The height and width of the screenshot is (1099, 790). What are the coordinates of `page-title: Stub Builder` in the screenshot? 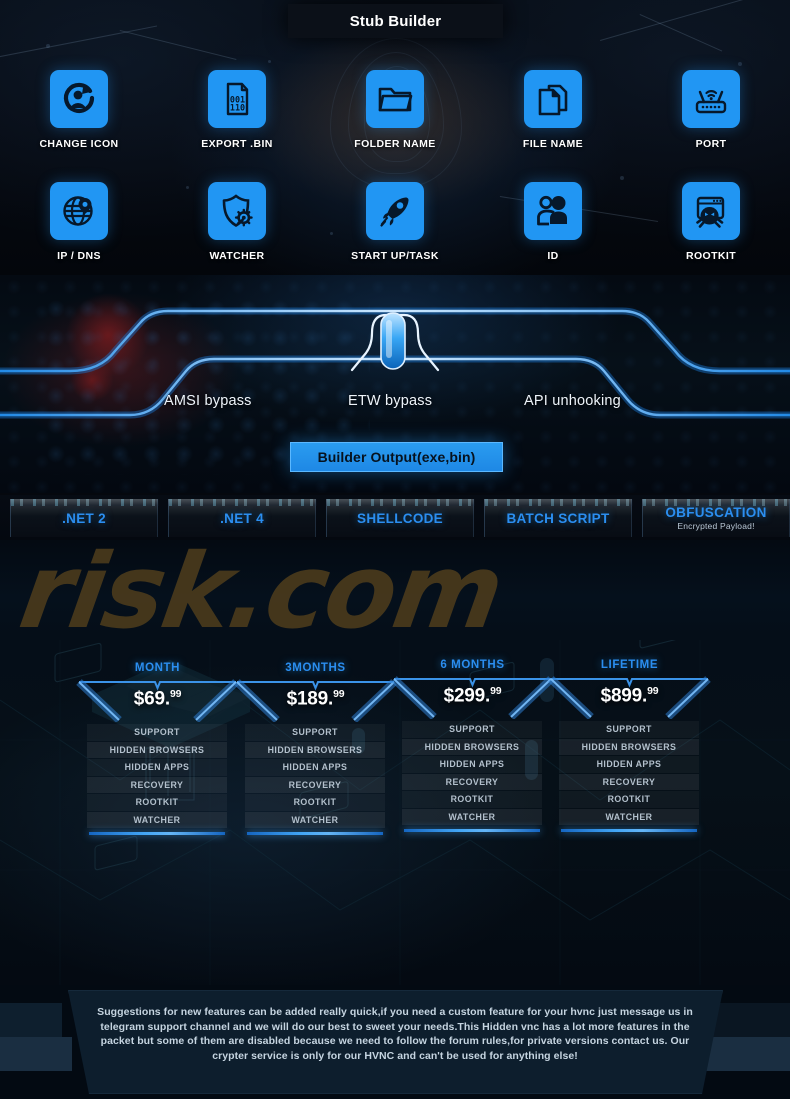 It's located at (395, 21).